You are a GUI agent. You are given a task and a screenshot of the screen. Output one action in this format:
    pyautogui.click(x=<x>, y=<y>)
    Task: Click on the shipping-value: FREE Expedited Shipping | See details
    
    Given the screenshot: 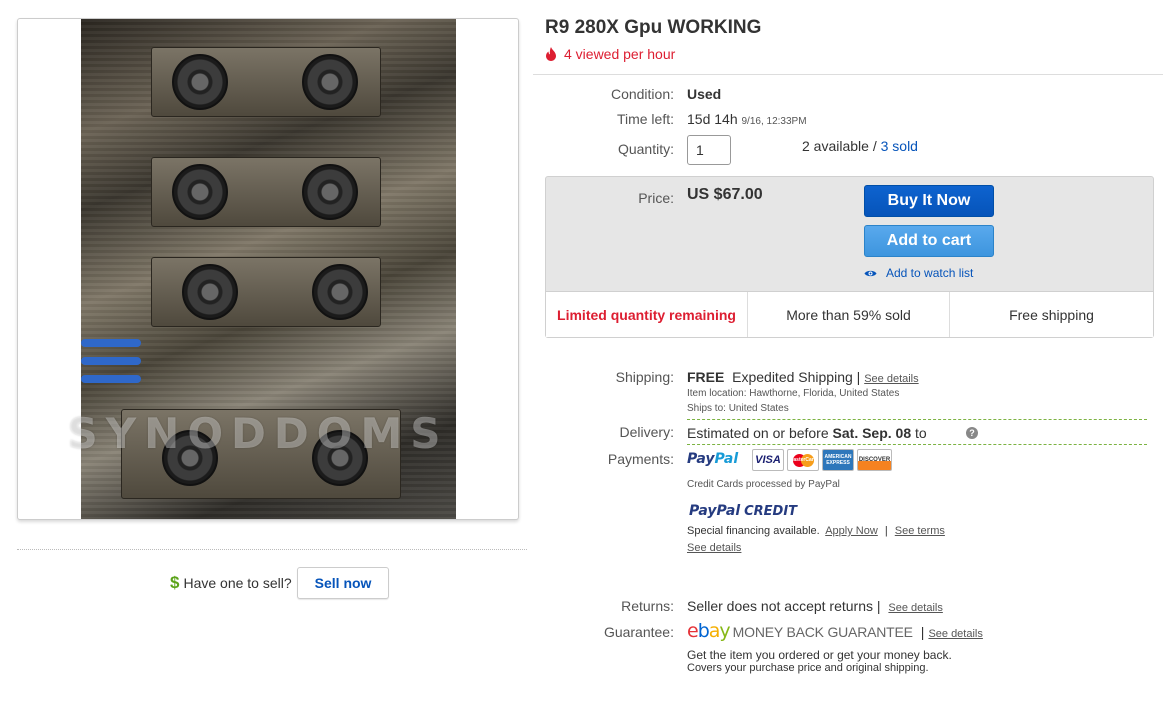 What is the action you would take?
    pyautogui.click(x=803, y=377)
    